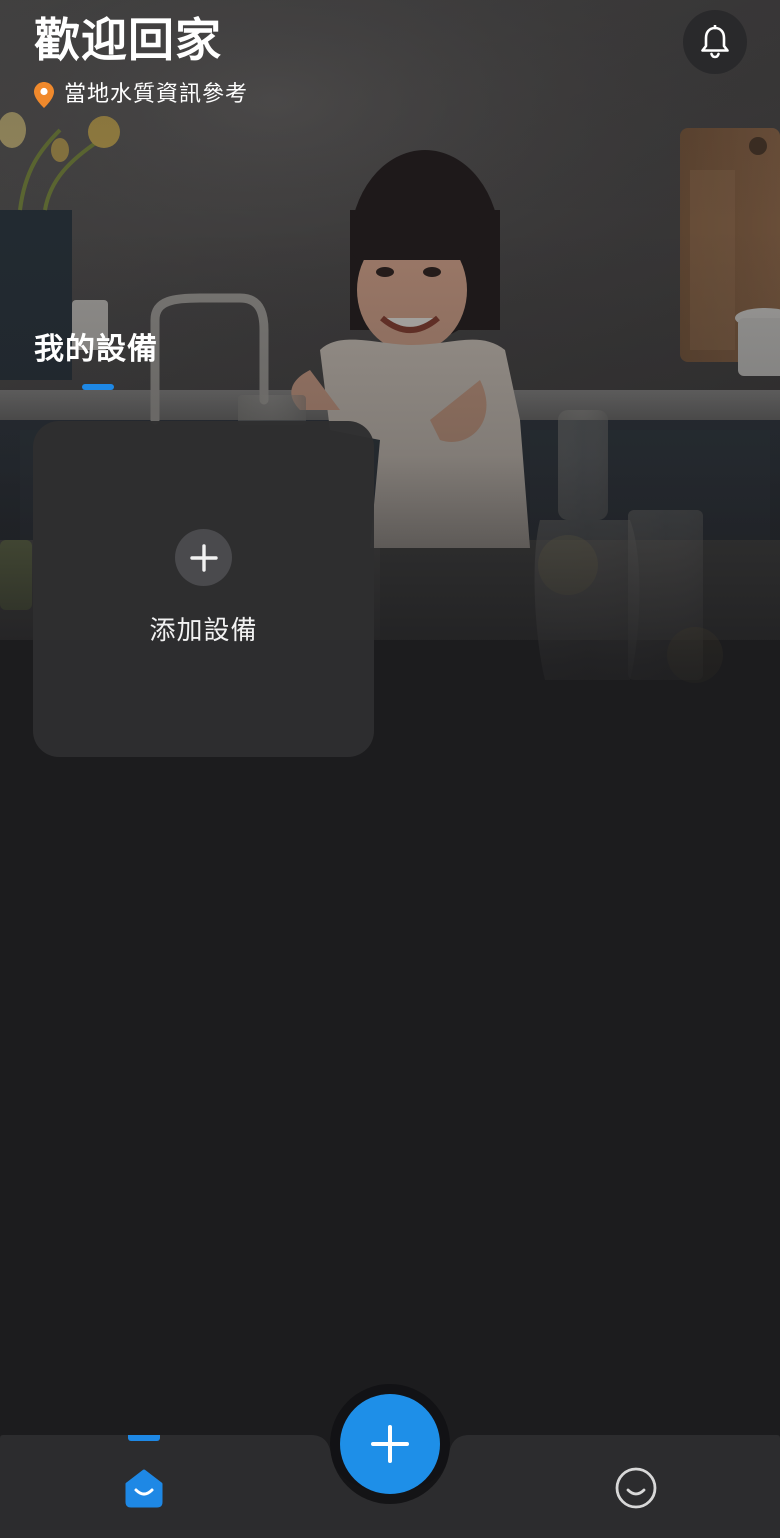  I want to click on location-link-label: 當地水質資訊參考, so click(156, 94).